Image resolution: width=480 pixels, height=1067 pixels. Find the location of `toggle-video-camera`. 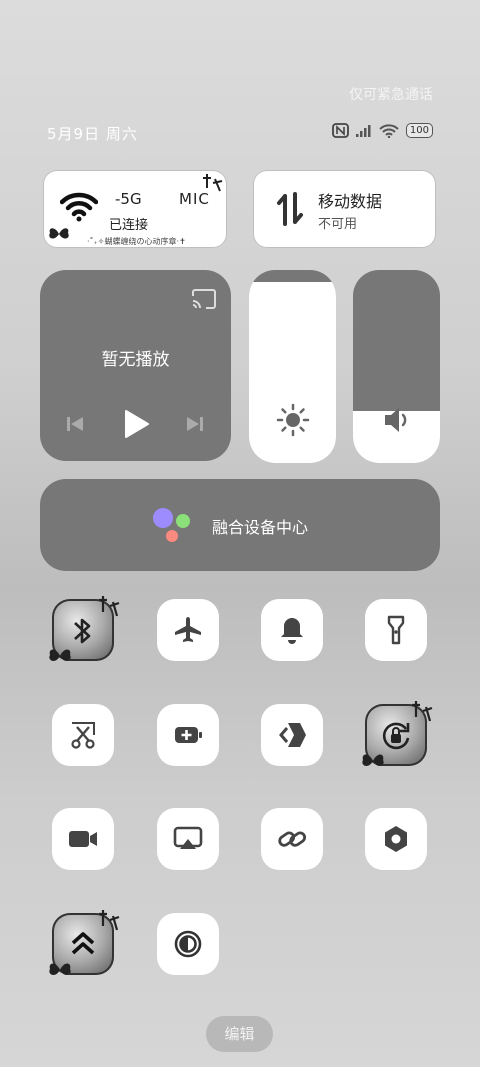

toggle-video-camera is located at coordinates (83, 839).